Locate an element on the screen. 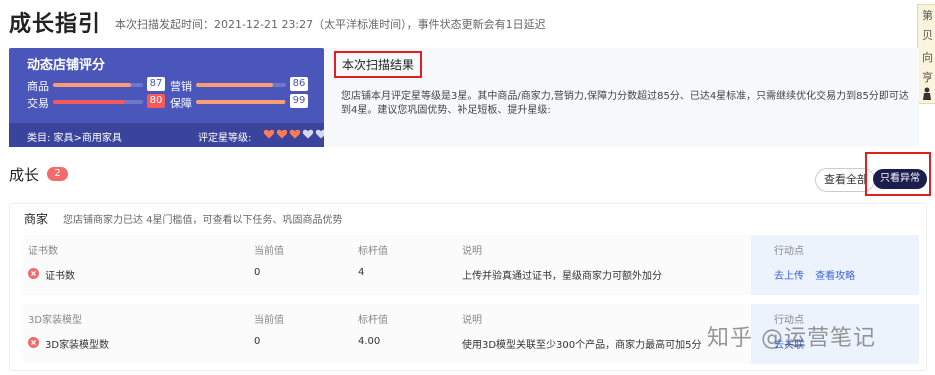 This screenshot has height=375, width=935. only-abnormal-button: 只看异常 is located at coordinates (900, 179).